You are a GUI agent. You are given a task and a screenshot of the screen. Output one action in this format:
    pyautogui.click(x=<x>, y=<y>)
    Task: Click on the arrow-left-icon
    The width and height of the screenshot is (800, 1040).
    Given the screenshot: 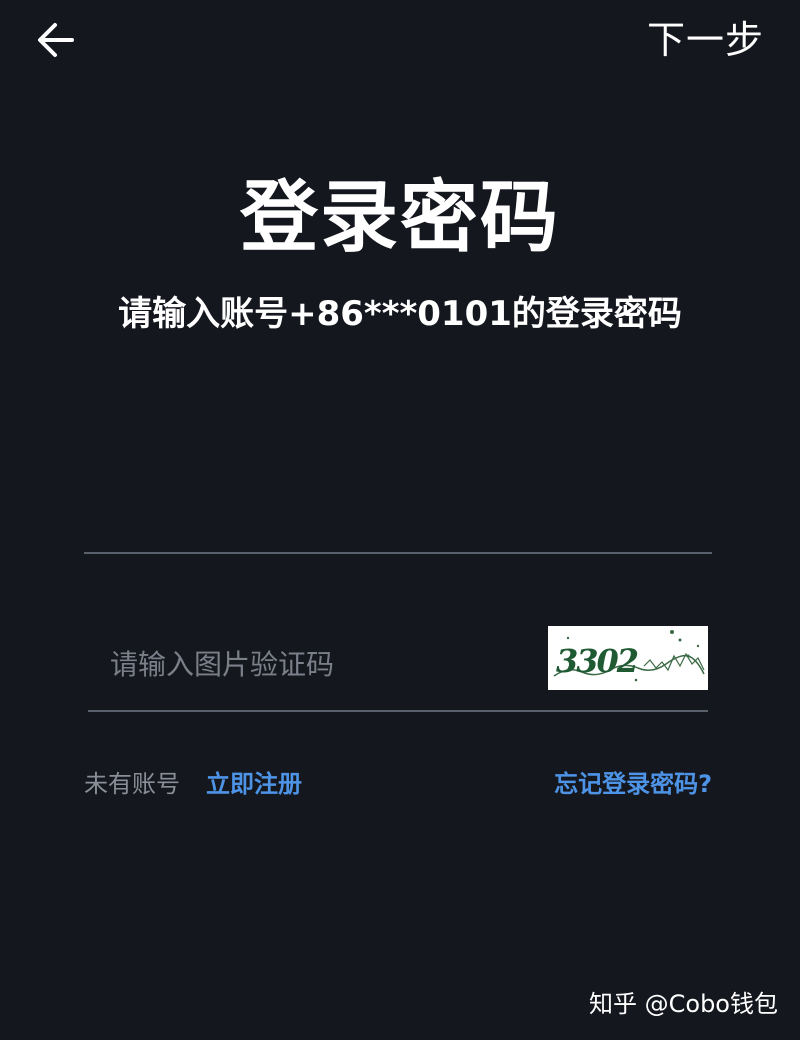 What is the action you would take?
    pyautogui.click(x=56, y=40)
    